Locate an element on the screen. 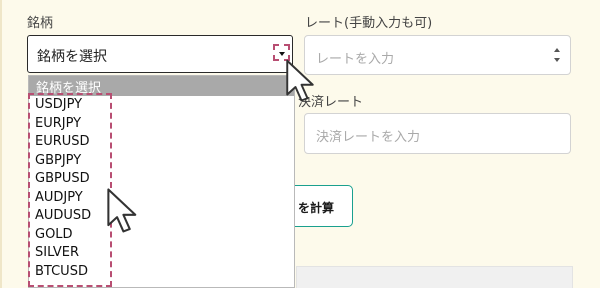 This screenshot has width=600, height=288. symbol-select-value: 銘柄を選択 is located at coordinates (72, 57).